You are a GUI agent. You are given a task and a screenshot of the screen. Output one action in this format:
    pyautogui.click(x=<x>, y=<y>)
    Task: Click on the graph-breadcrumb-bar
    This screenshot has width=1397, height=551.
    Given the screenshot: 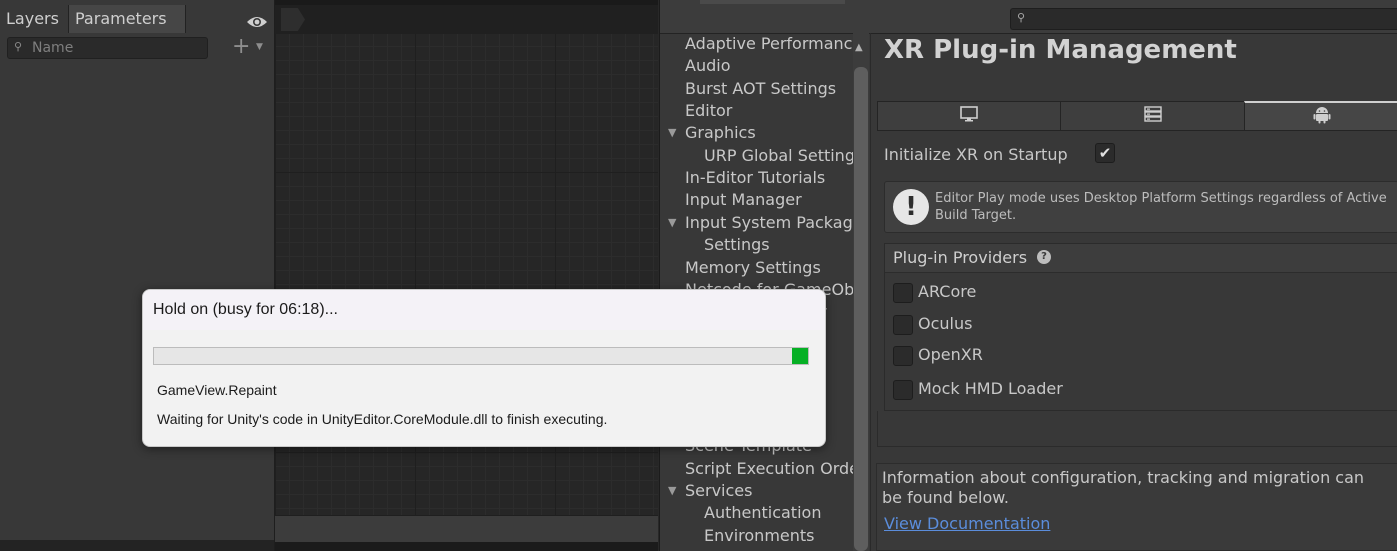 What is the action you would take?
    pyautogui.click(x=466, y=19)
    